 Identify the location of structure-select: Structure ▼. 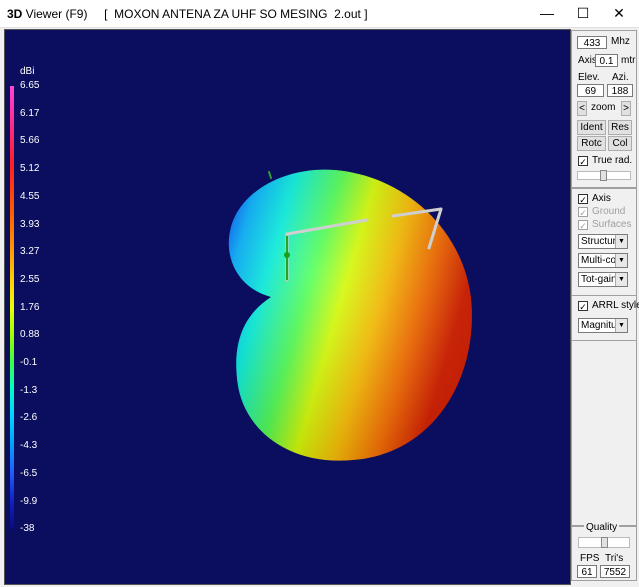
(603, 241).